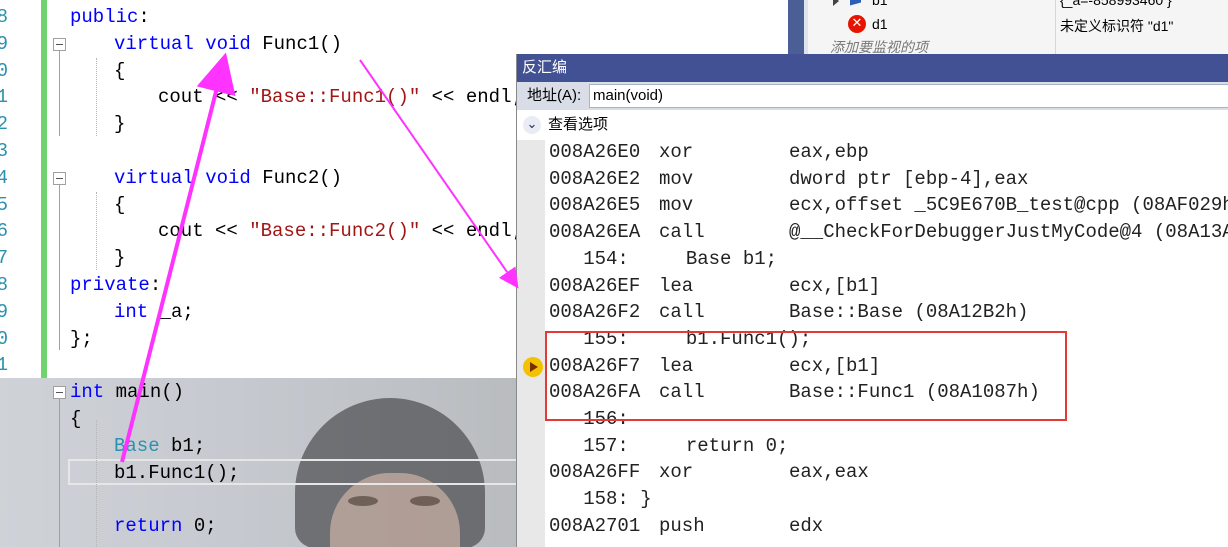  Describe the element at coordinates (4, 124) in the screenshot. I see `line-number: 2` at that location.